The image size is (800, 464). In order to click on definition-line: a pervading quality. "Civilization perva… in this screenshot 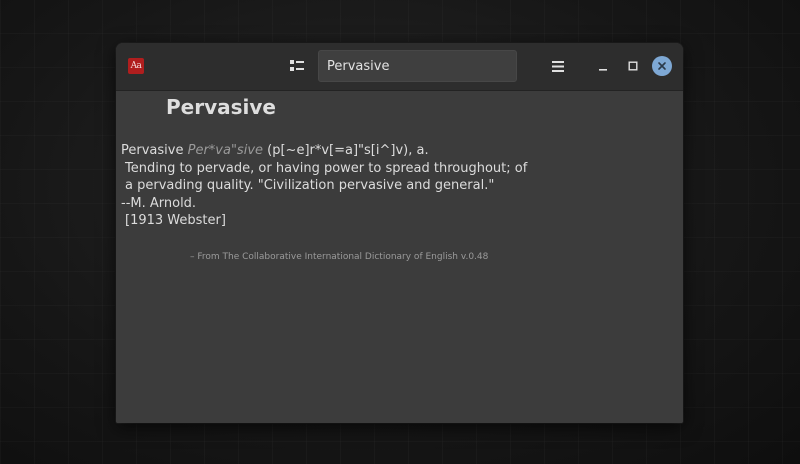, I will do `click(310, 185)`.